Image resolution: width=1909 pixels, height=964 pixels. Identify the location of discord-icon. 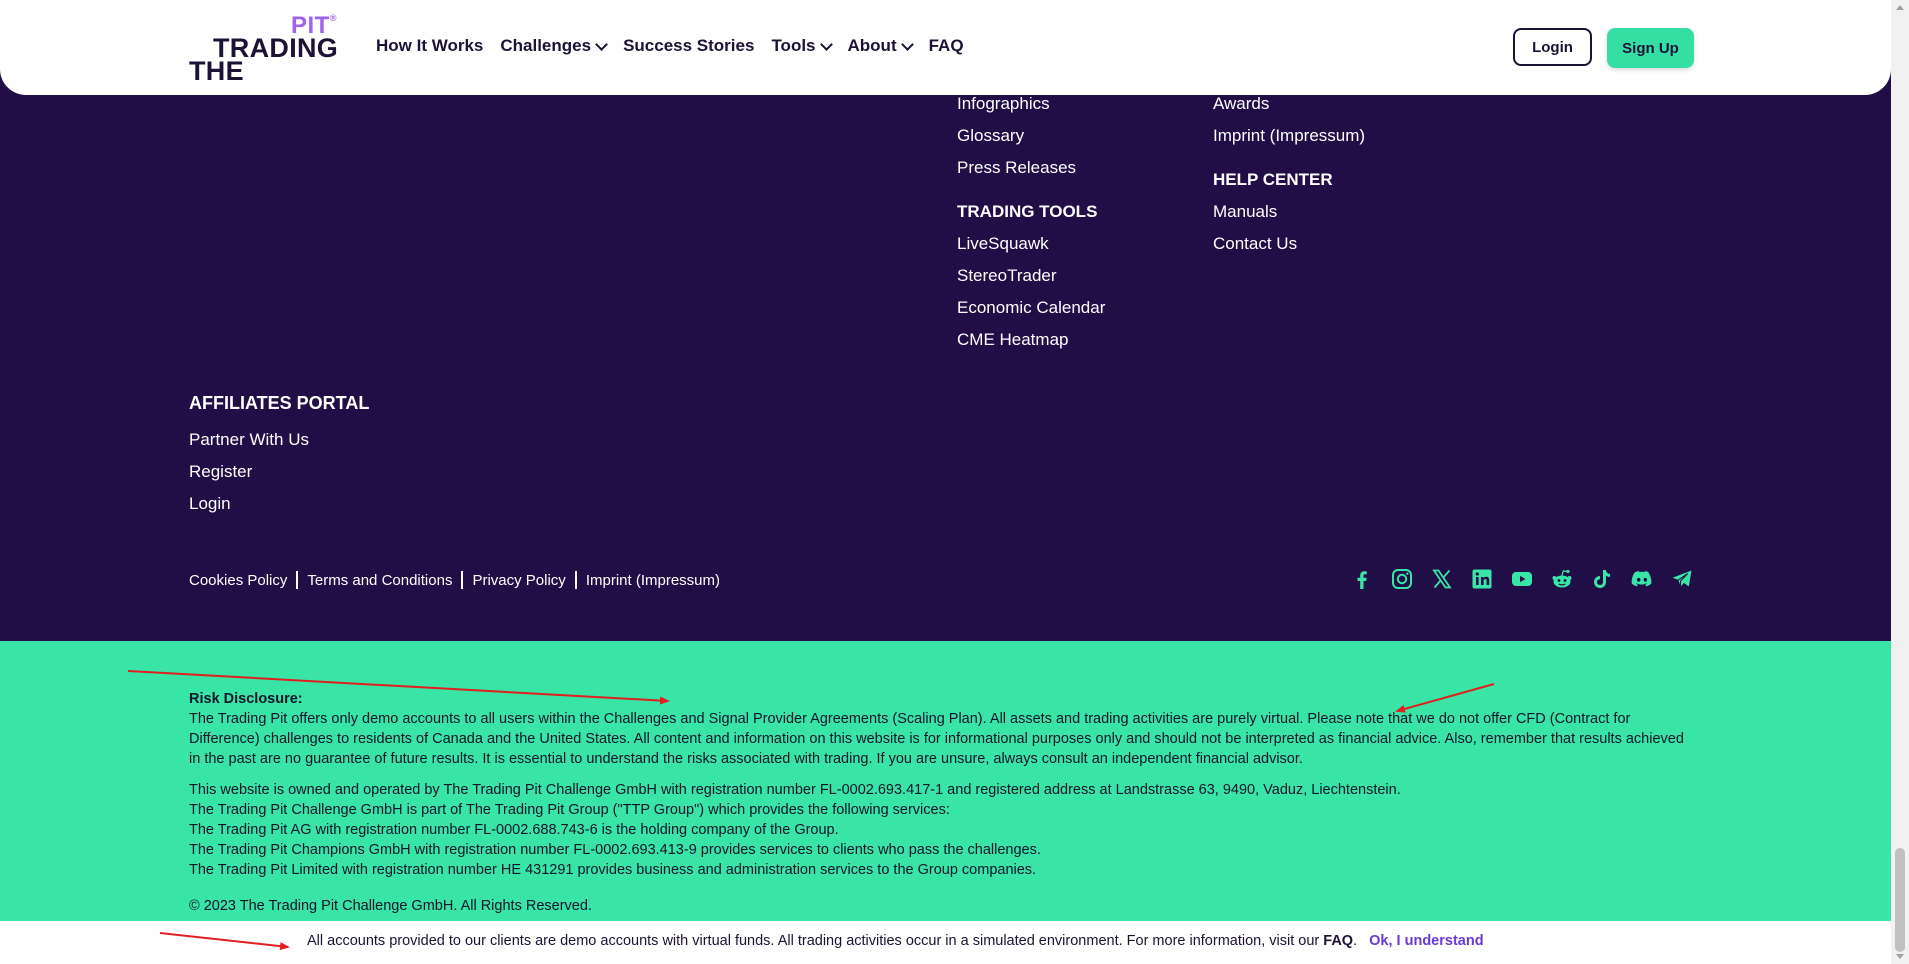
(1642, 579).